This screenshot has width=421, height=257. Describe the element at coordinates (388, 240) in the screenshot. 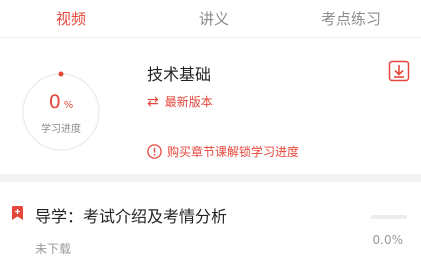

I see `lesson-progress-text: 0.0%` at that location.